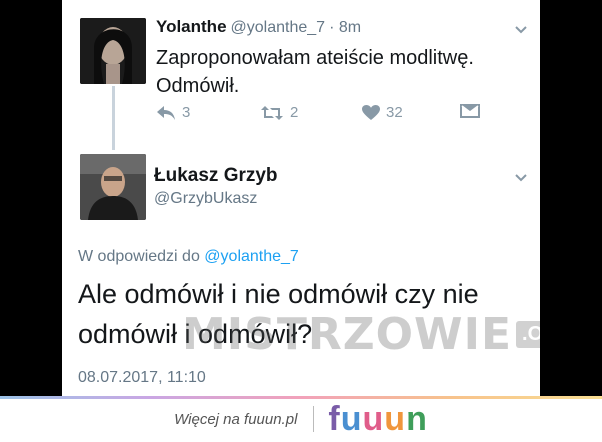 This screenshot has height=442, width=602. Describe the element at coordinates (205, 199) in the screenshot. I see `author-handle: @GrzybUkasz` at that location.